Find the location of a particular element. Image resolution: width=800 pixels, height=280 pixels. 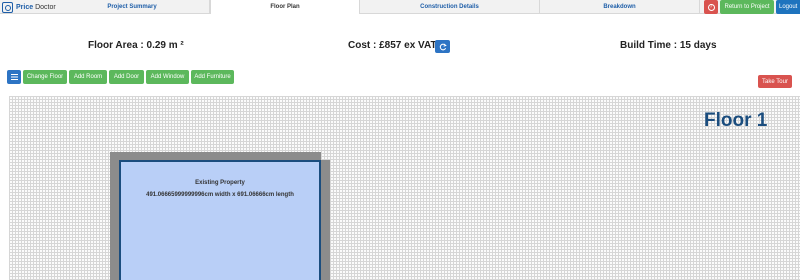

tab-project-summary: Project Summary is located at coordinates (132, 7).